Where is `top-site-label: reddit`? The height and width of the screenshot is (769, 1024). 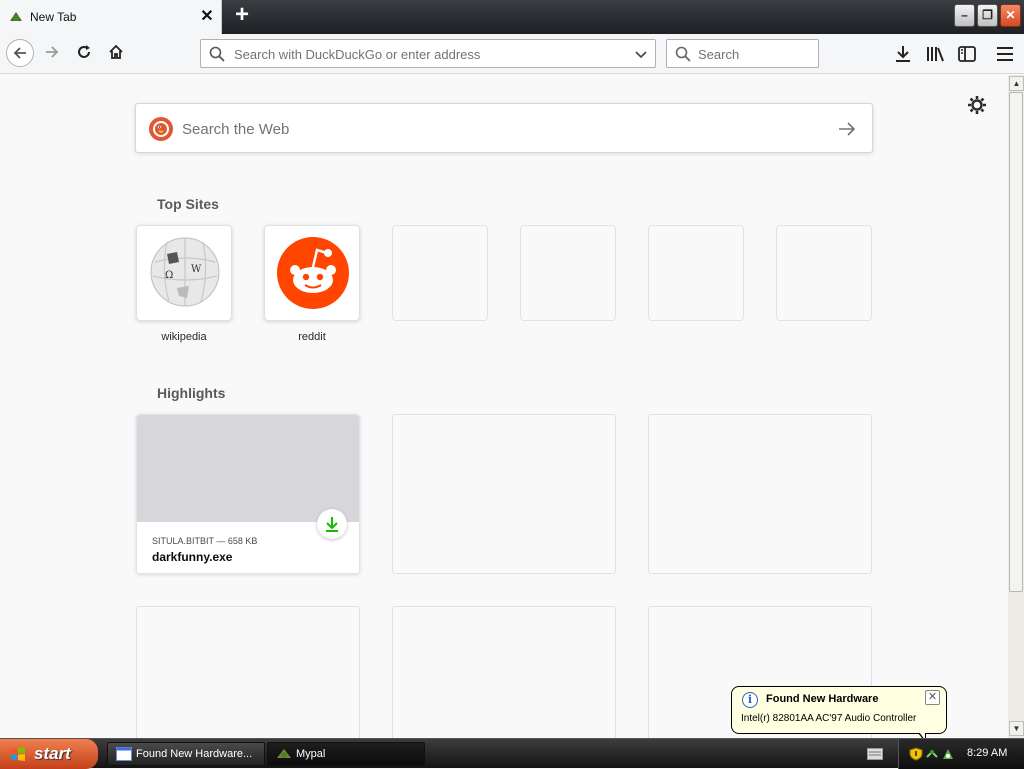 top-site-label: reddit is located at coordinates (312, 337).